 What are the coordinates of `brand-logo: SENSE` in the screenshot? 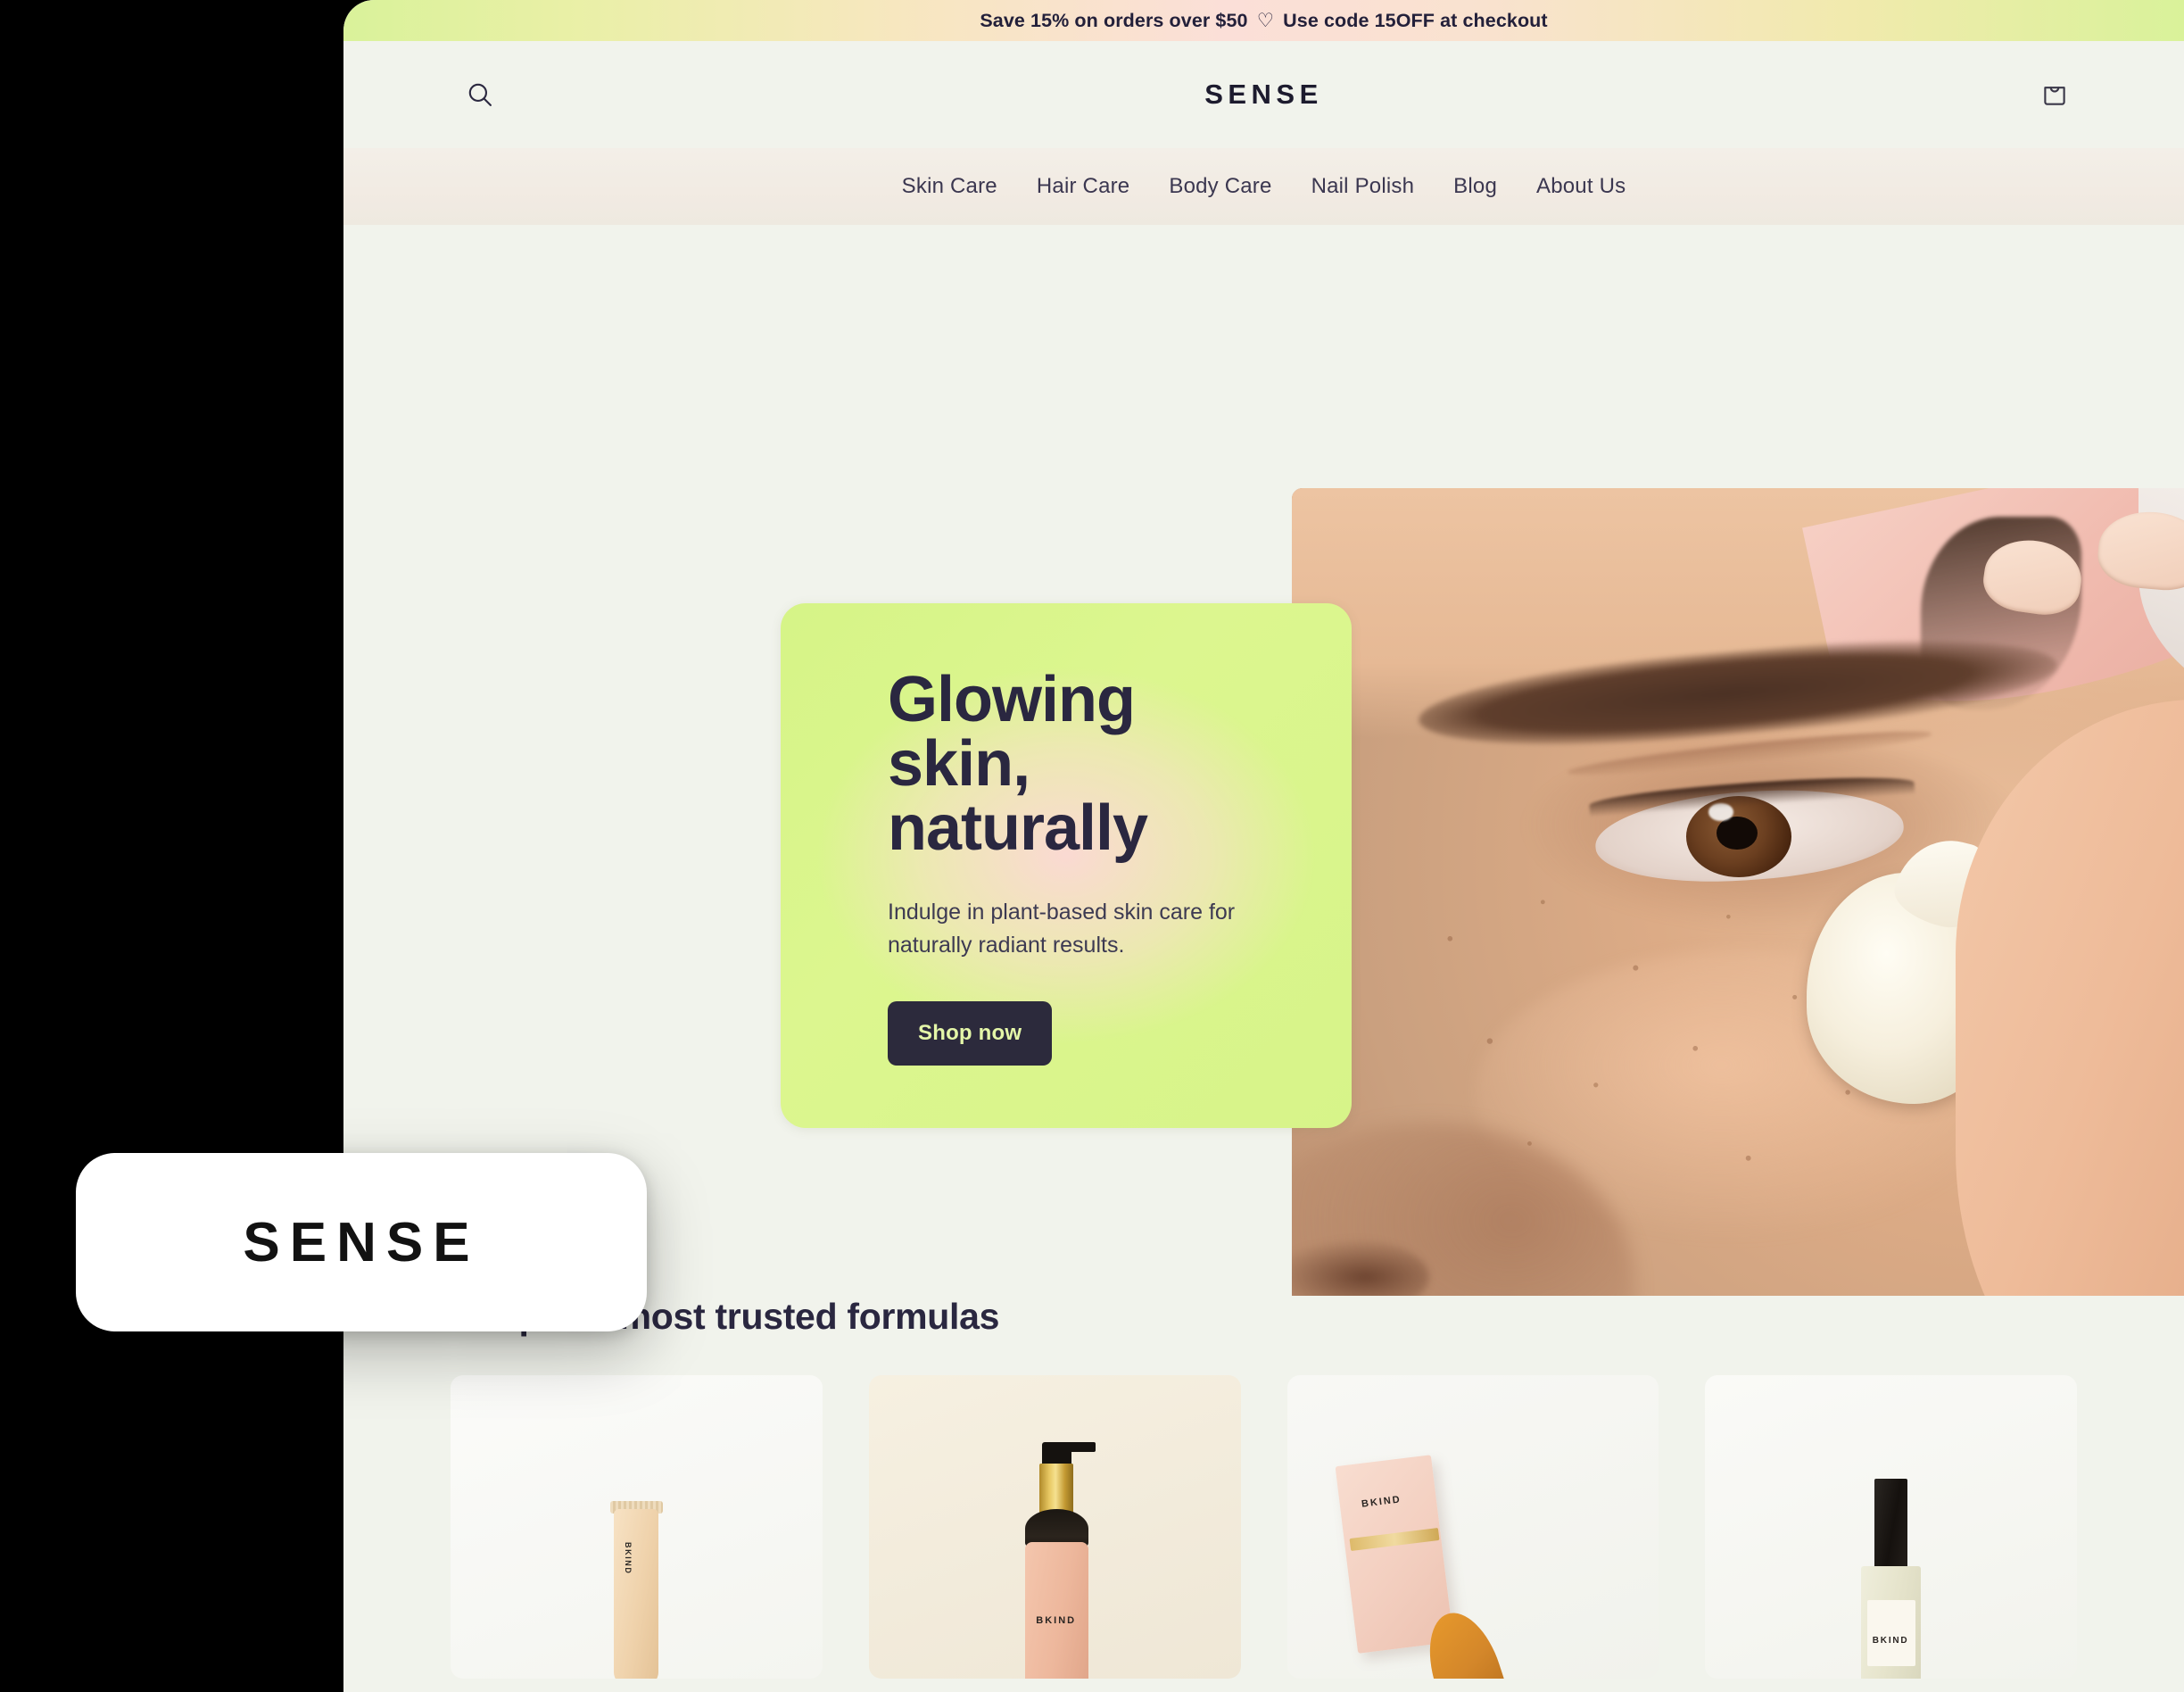 It's located at (1264, 95).